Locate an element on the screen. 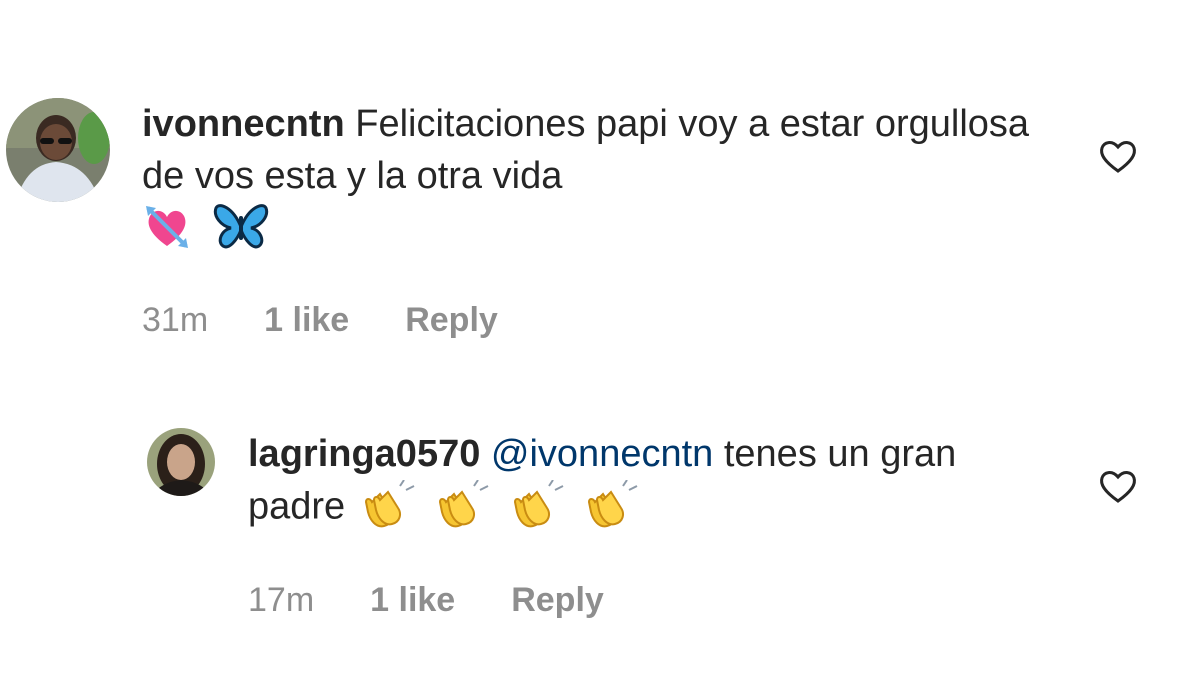  butterfly-emoji is located at coordinates (241, 230).